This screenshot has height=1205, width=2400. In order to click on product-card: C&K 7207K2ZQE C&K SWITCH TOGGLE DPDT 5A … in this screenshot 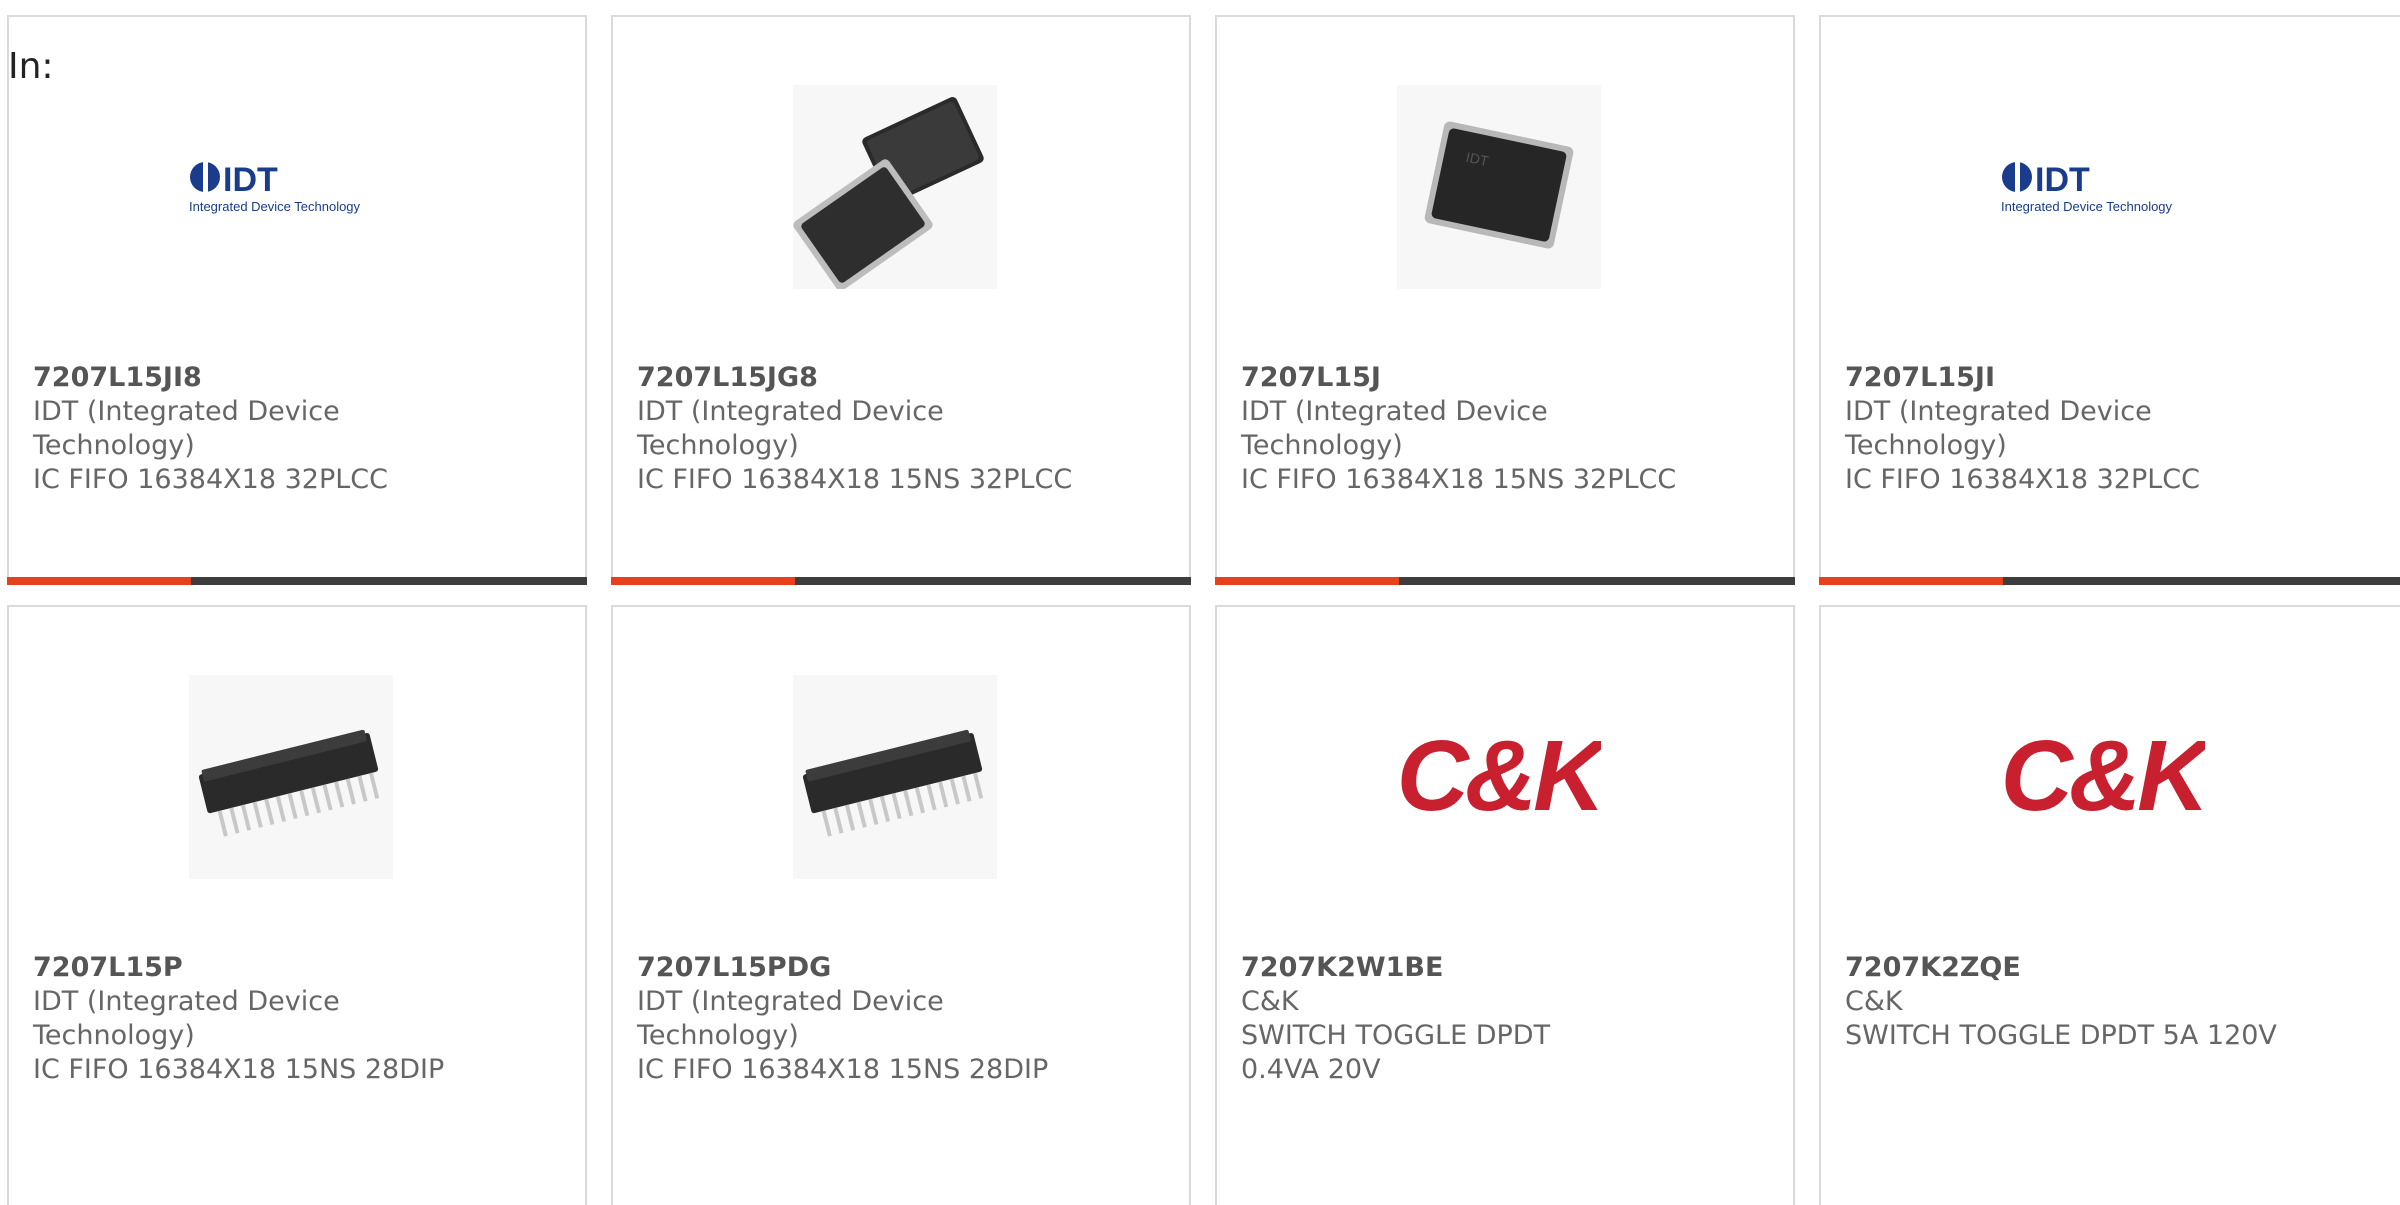, I will do `click(2109, 905)`.